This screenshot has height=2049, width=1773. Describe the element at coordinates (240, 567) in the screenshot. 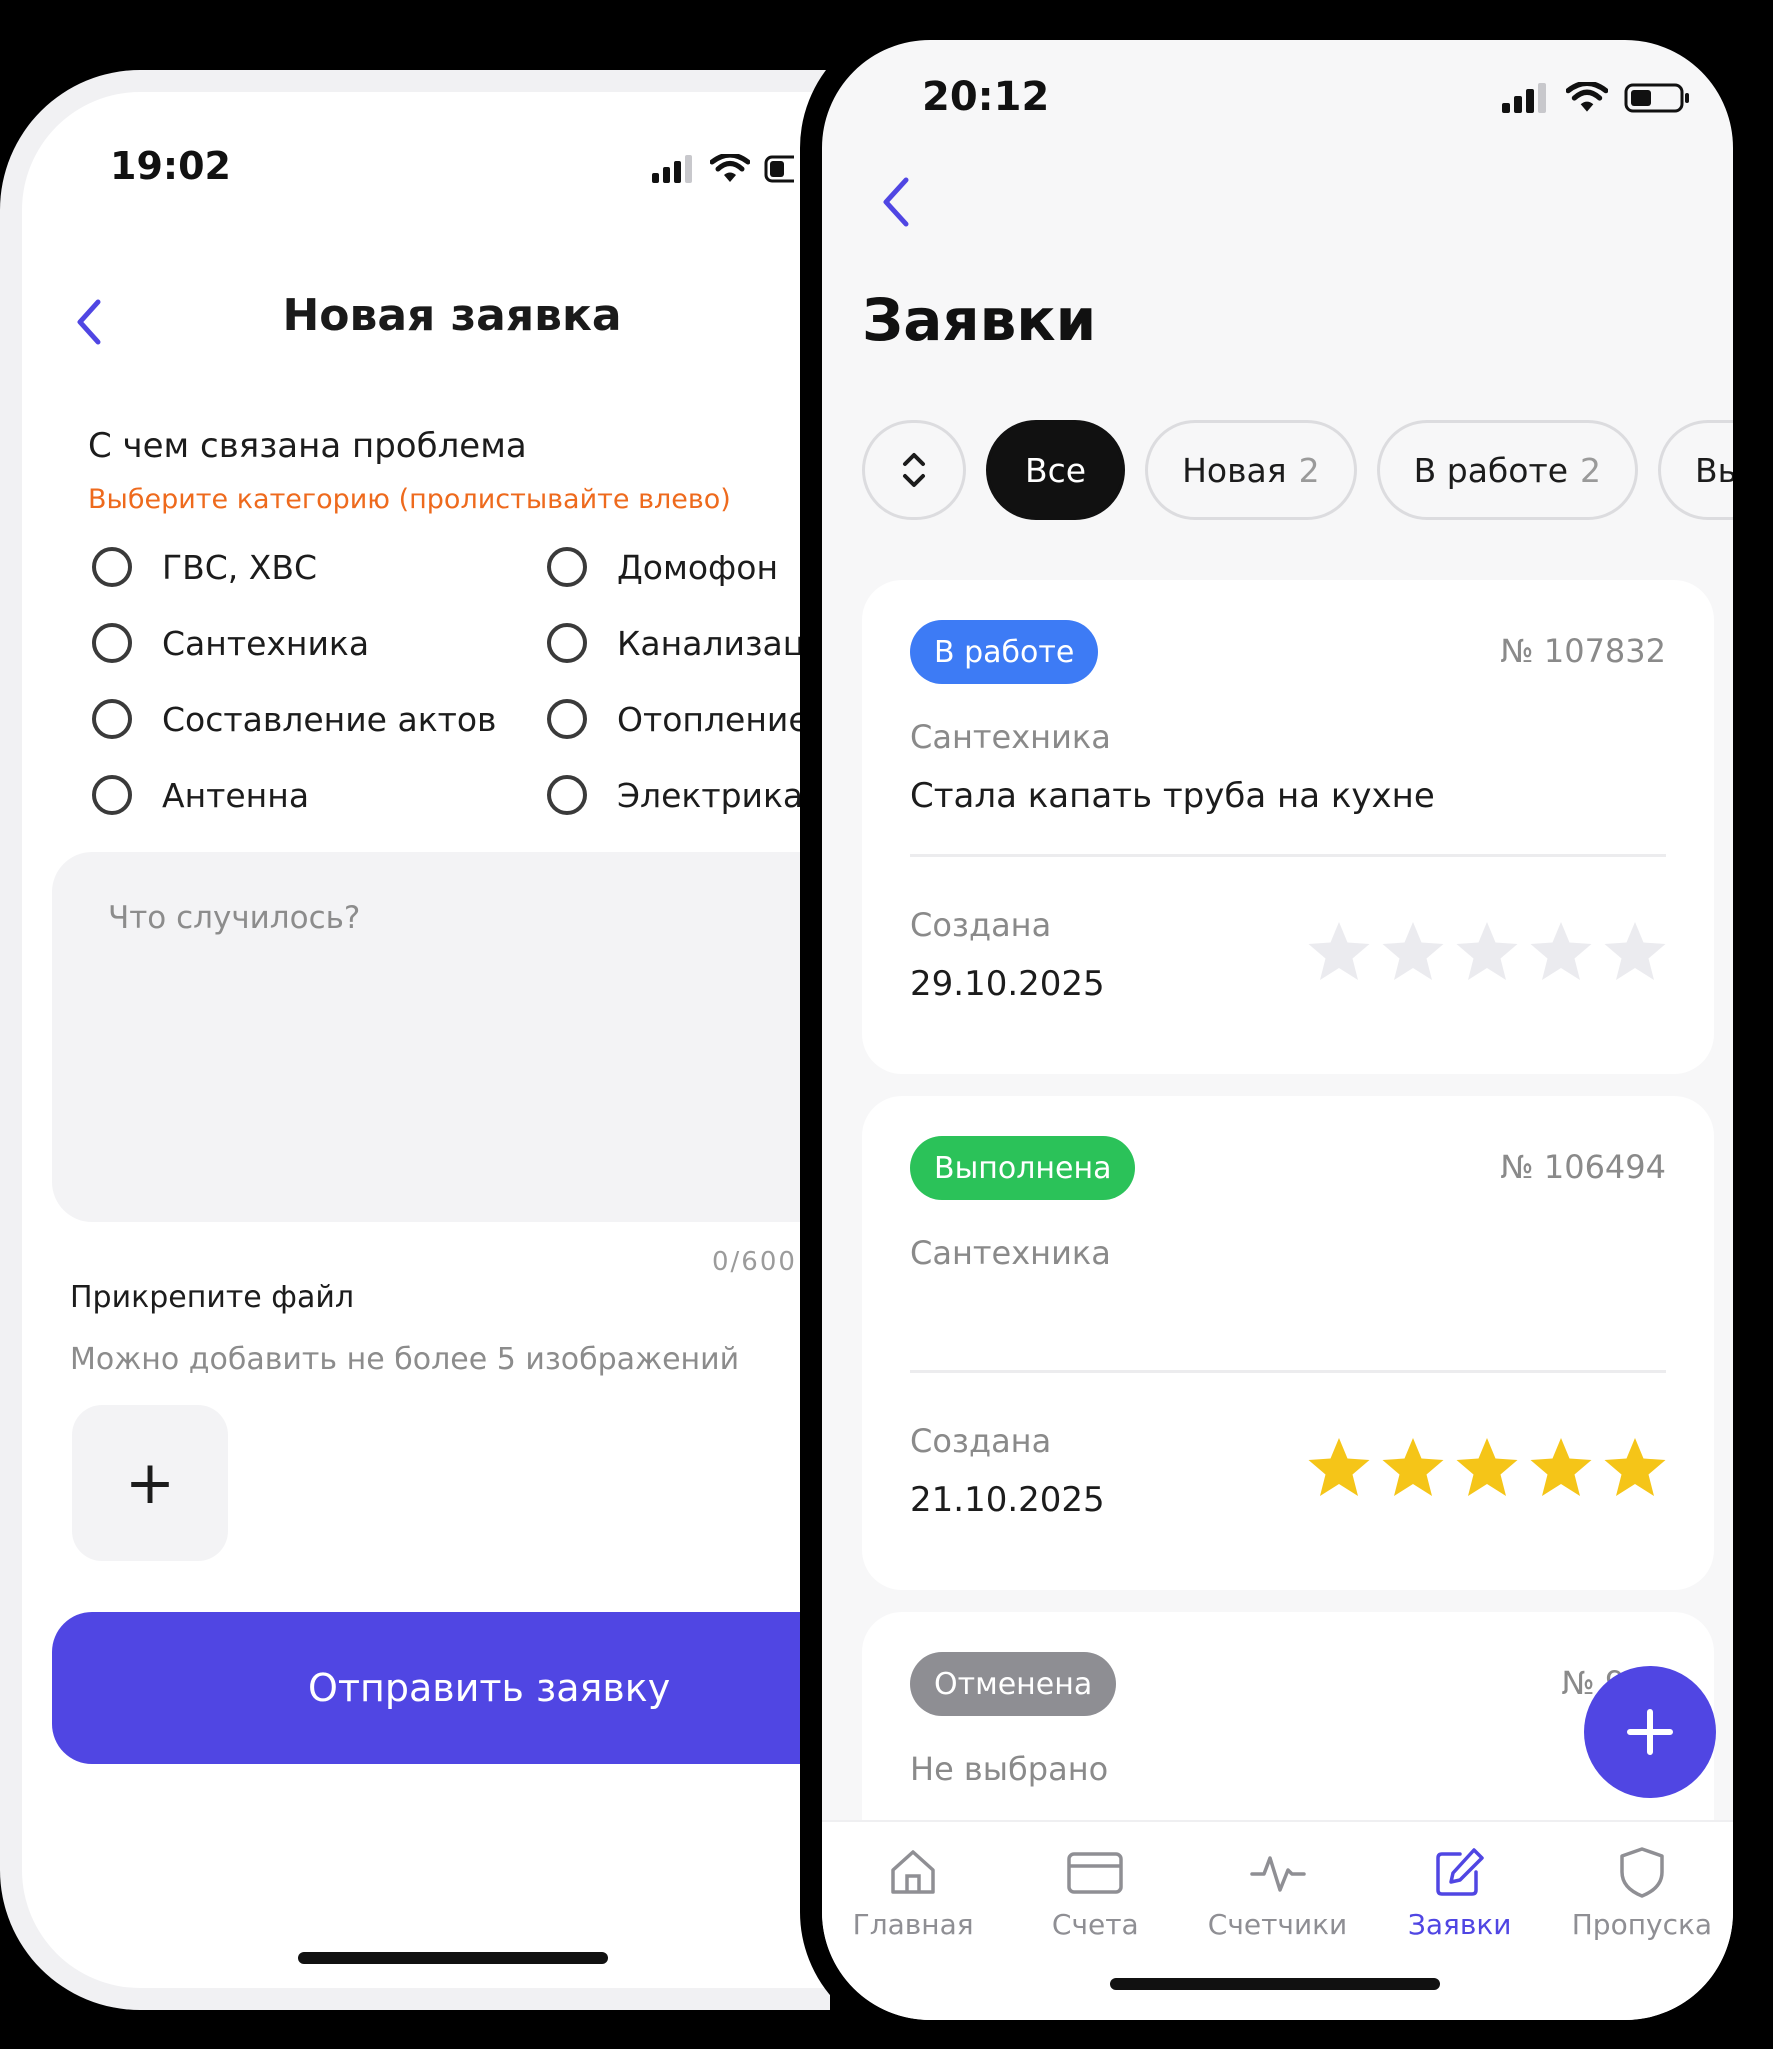

I see `category-label: ГВС, ХВС` at that location.